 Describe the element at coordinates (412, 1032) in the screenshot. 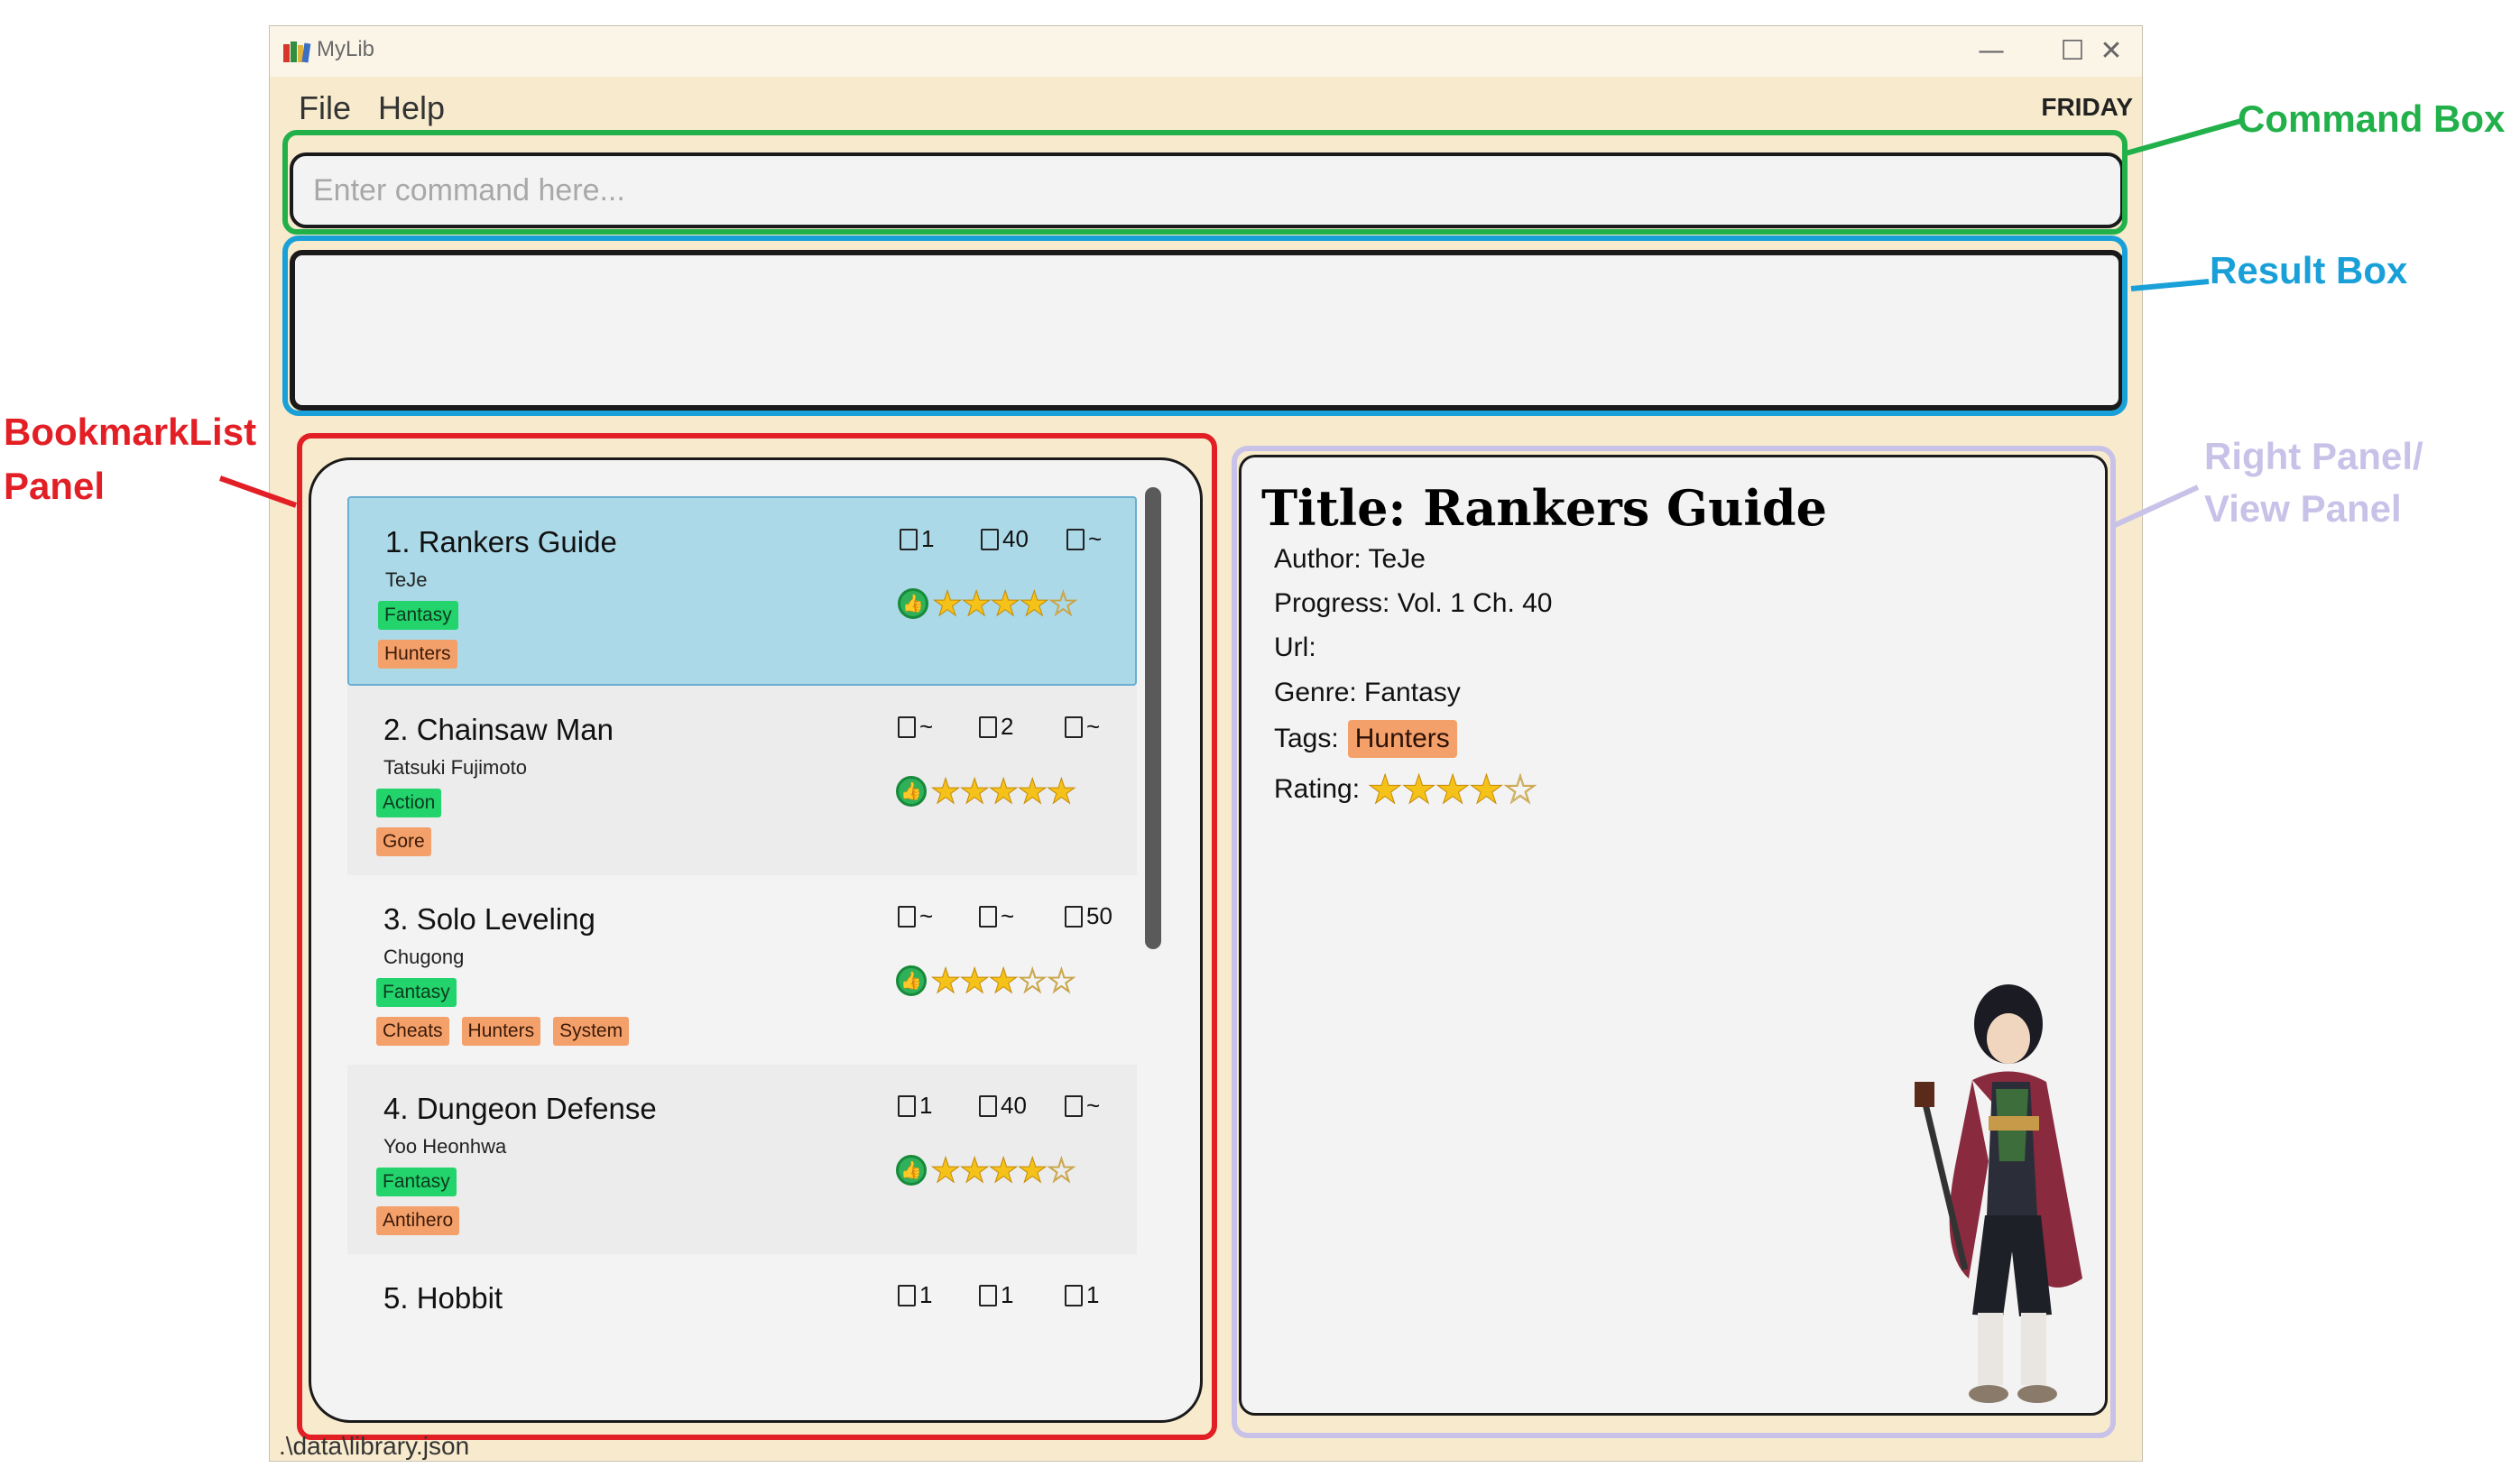

I see `tag-chip: Cheats` at that location.